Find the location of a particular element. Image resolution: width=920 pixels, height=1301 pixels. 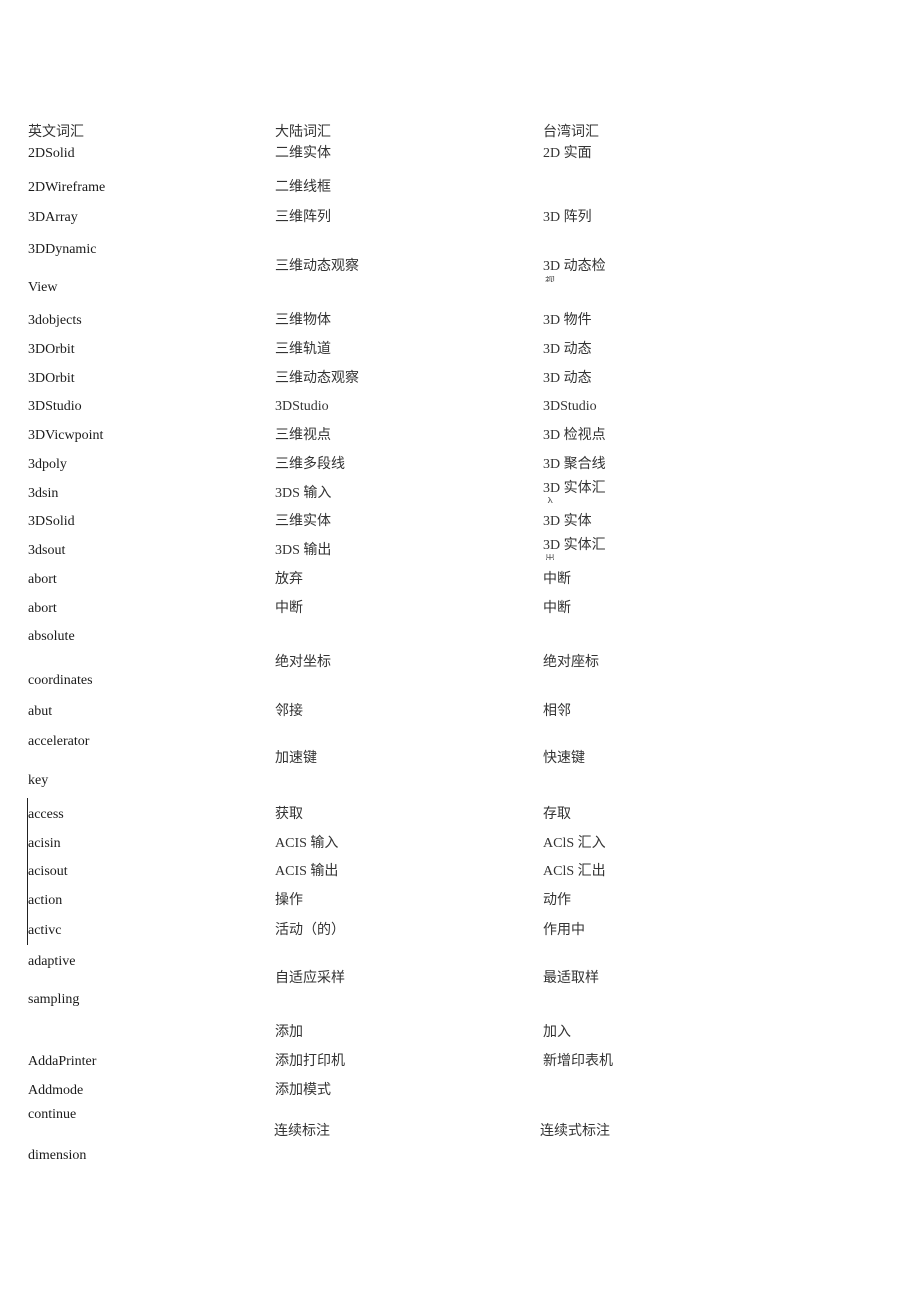

taiwan-term: 3DStudio is located at coordinates (570, 406).